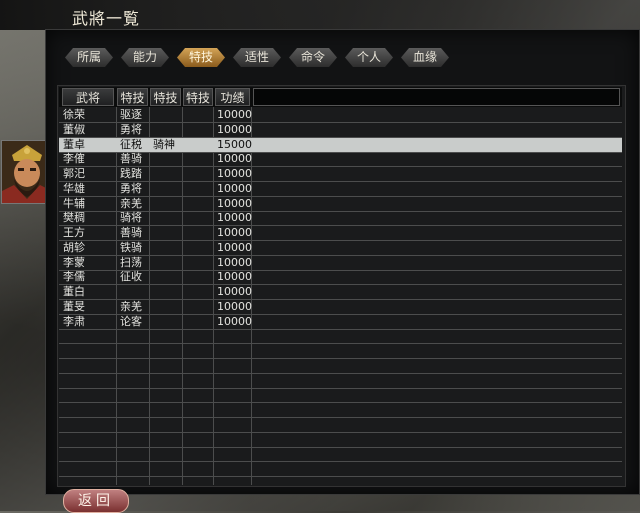 The height and width of the screenshot is (513, 640). What do you see at coordinates (74, 232) in the screenshot?
I see `general-name-cell: 王方` at bounding box center [74, 232].